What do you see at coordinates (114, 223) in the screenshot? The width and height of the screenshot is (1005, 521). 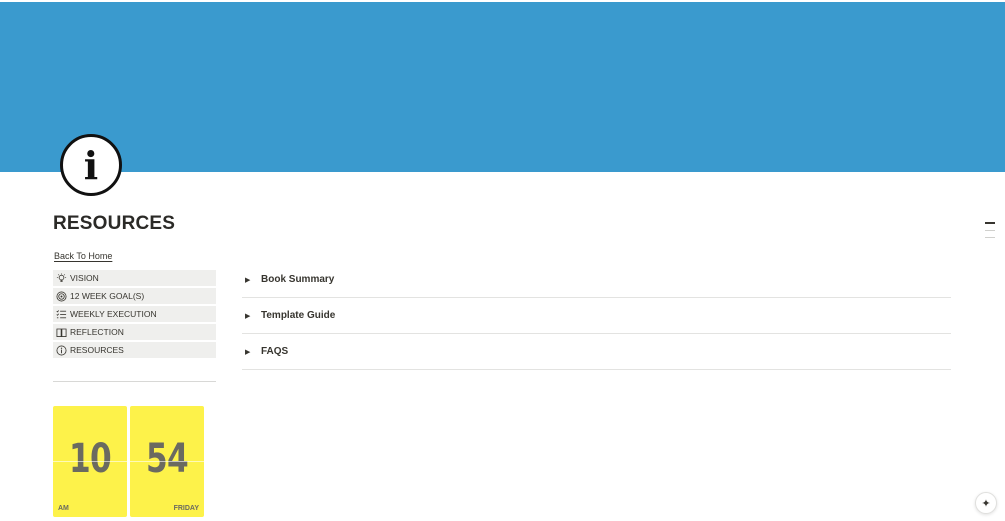 I see `page-title: RESOURCES` at bounding box center [114, 223].